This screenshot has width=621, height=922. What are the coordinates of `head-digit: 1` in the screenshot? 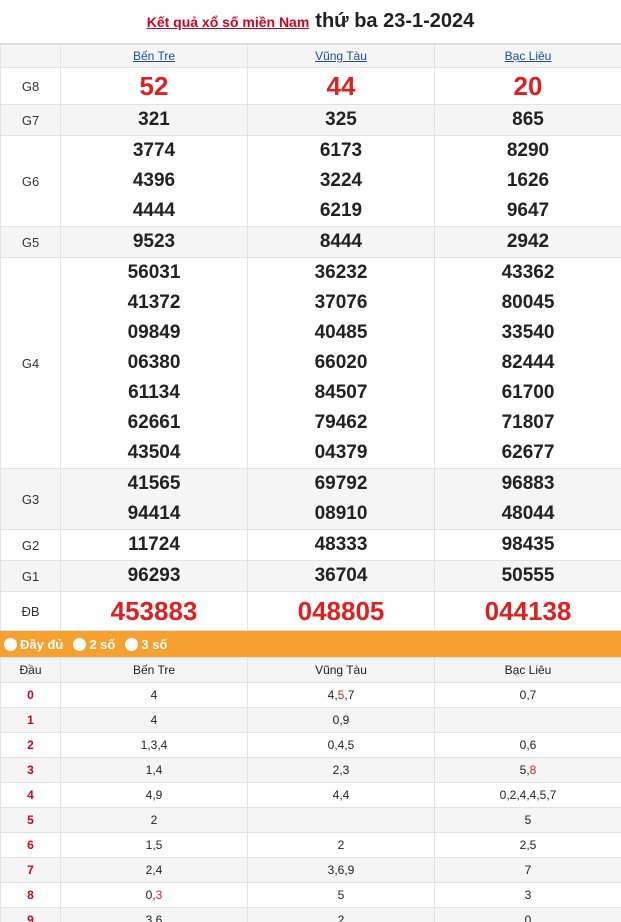 It's located at (30, 720).